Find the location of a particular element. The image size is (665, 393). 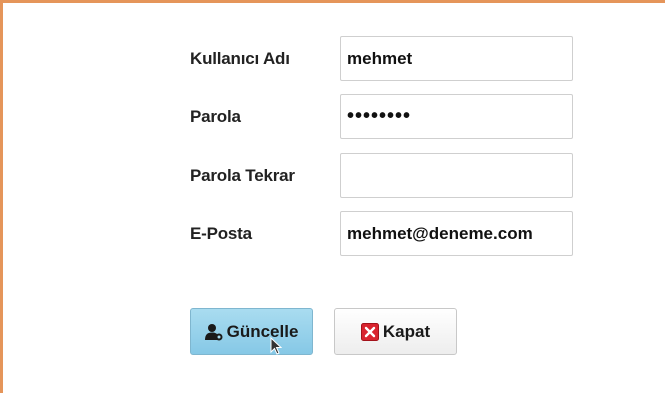

update-button: Güncelle is located at coordinates (251, 331).